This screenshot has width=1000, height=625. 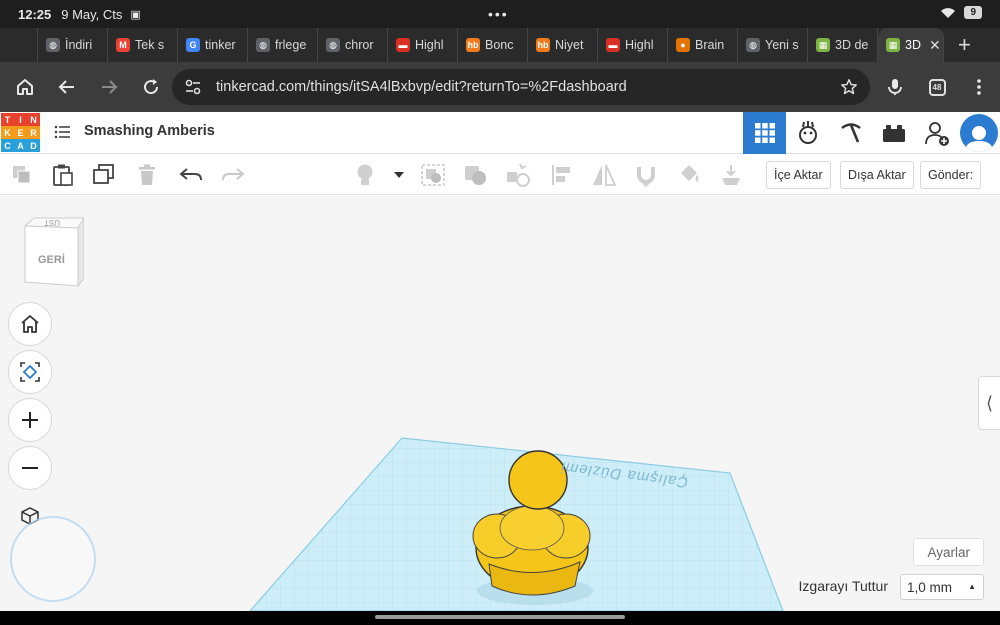 I want to click on tab-favicon-icon: G, so click(x=193, y=45).